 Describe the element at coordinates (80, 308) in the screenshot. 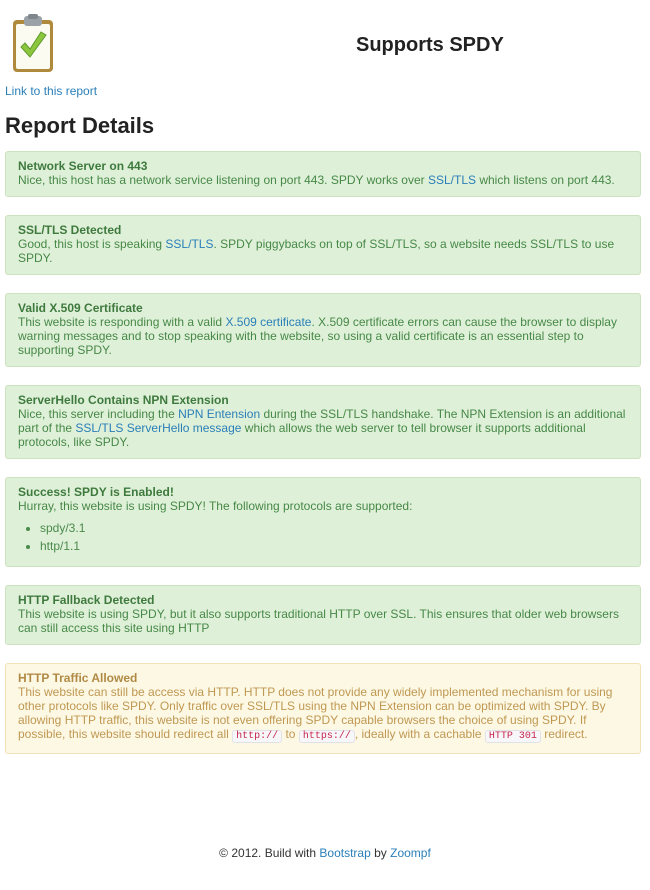

I see `alert-title: Valid X.509 Certificate` at that location.